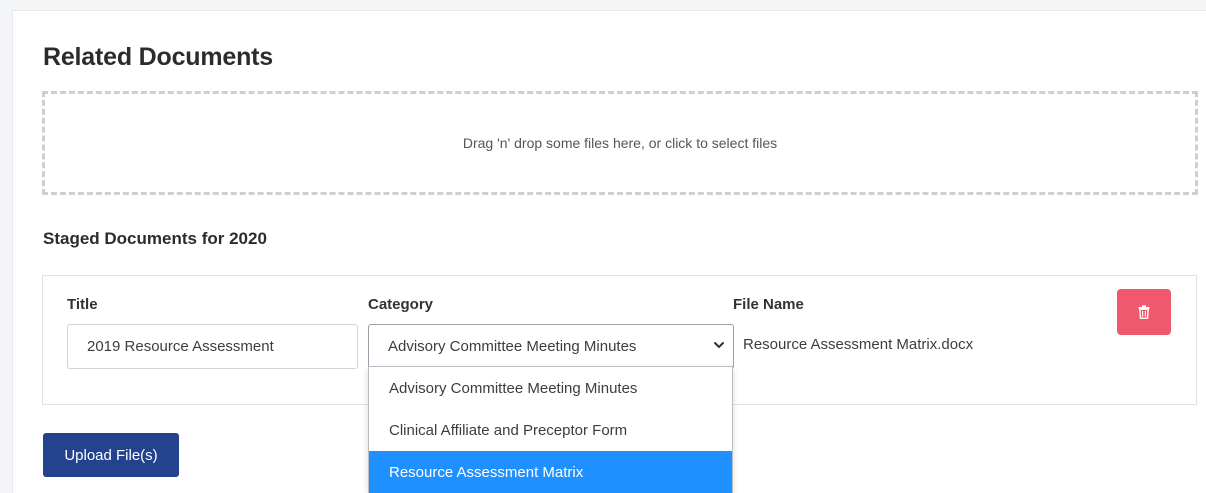 The height and width of the screenshot is (493, 1206). Describe the element at coordinates (768, 304) in the screenshot. I see `file-name-label: File Name` at that location.